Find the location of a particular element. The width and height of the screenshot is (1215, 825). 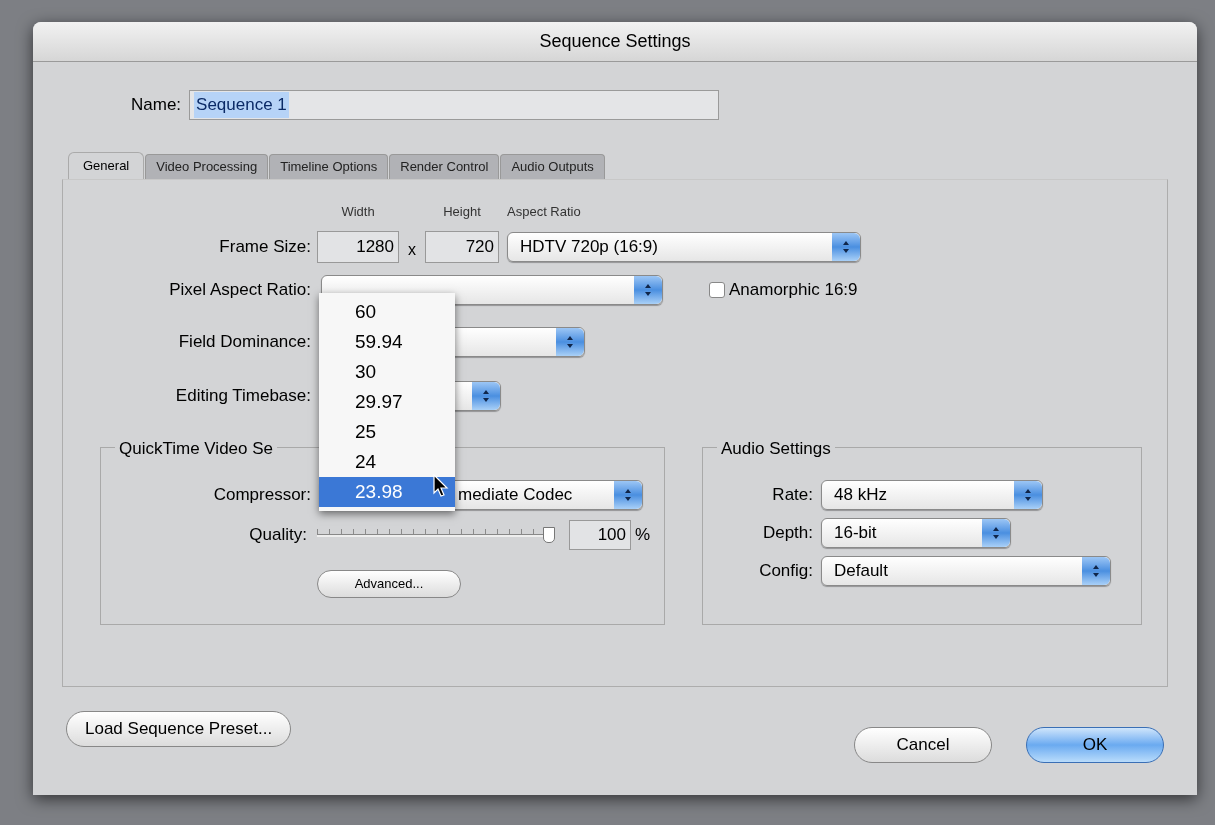

times-sign: x is located at coordinates (412, 250).